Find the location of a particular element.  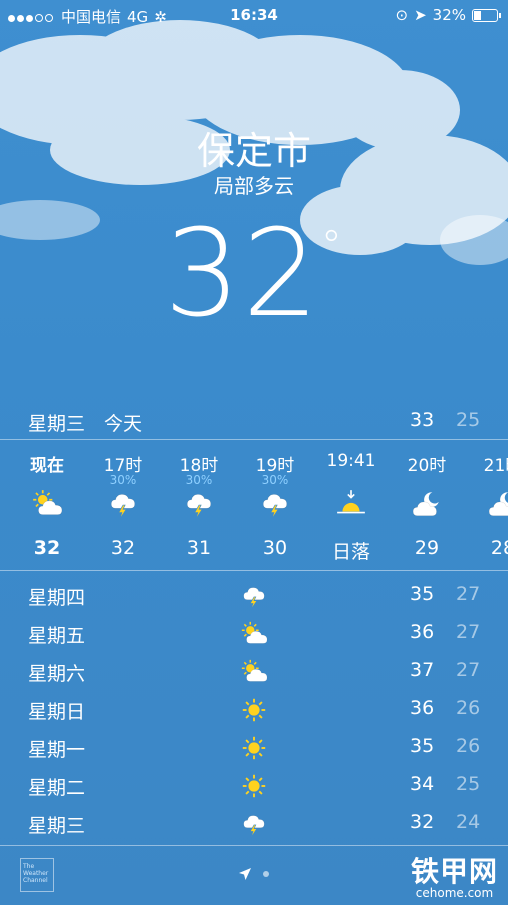

hour-time: 19:41 is located at coordinates (351, 461).